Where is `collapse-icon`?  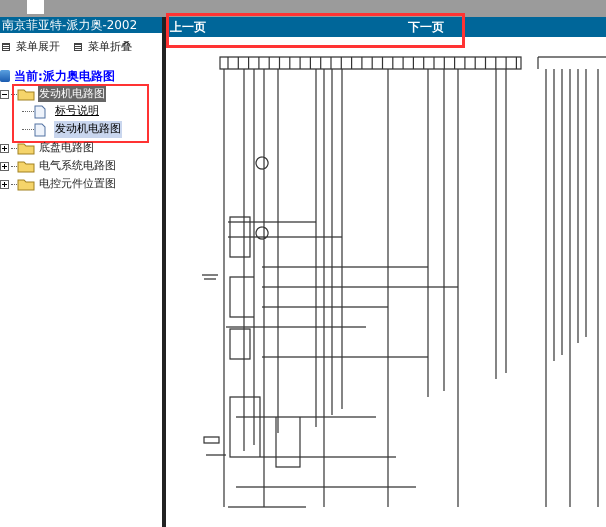
collapse-icon is located at coordinates (4, 94).